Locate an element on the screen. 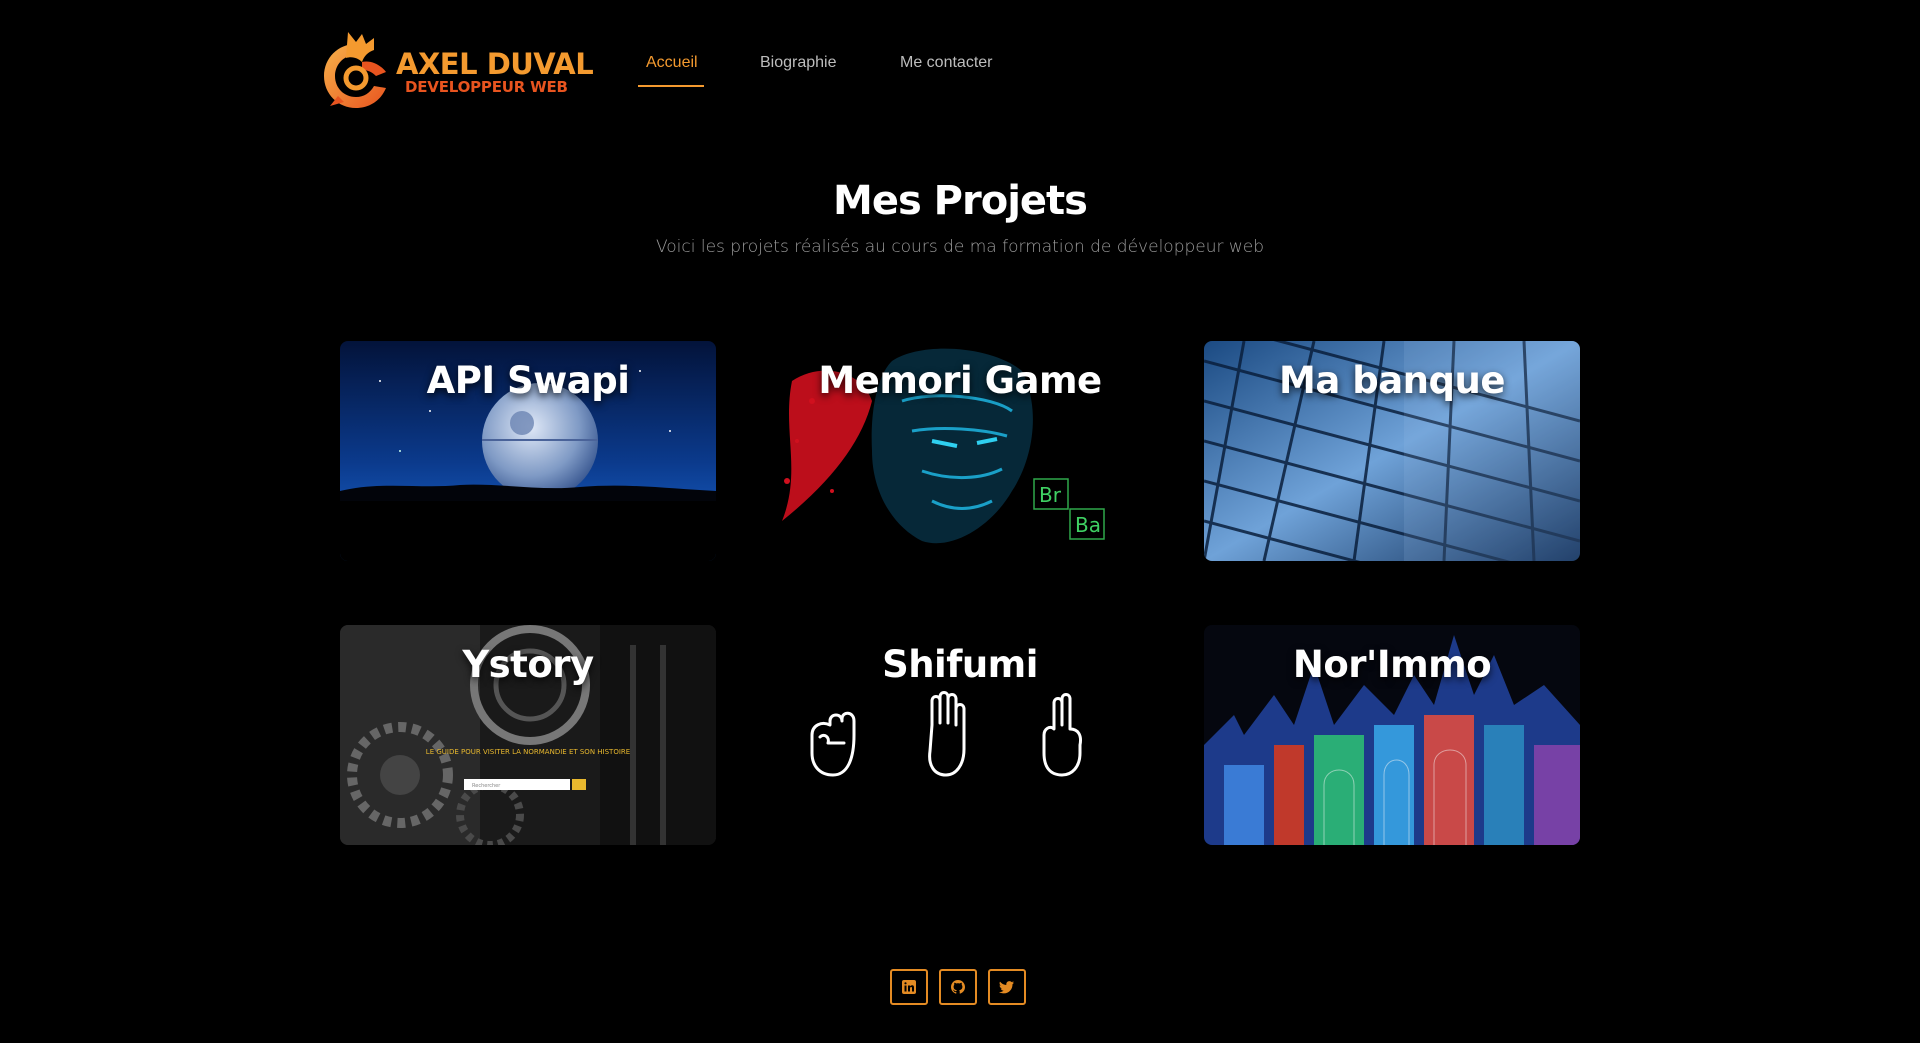 This screenshot has height=1043, width=1920. project-card-memori-game: Br Ba Memori Game is located at coordinates (960, 451).